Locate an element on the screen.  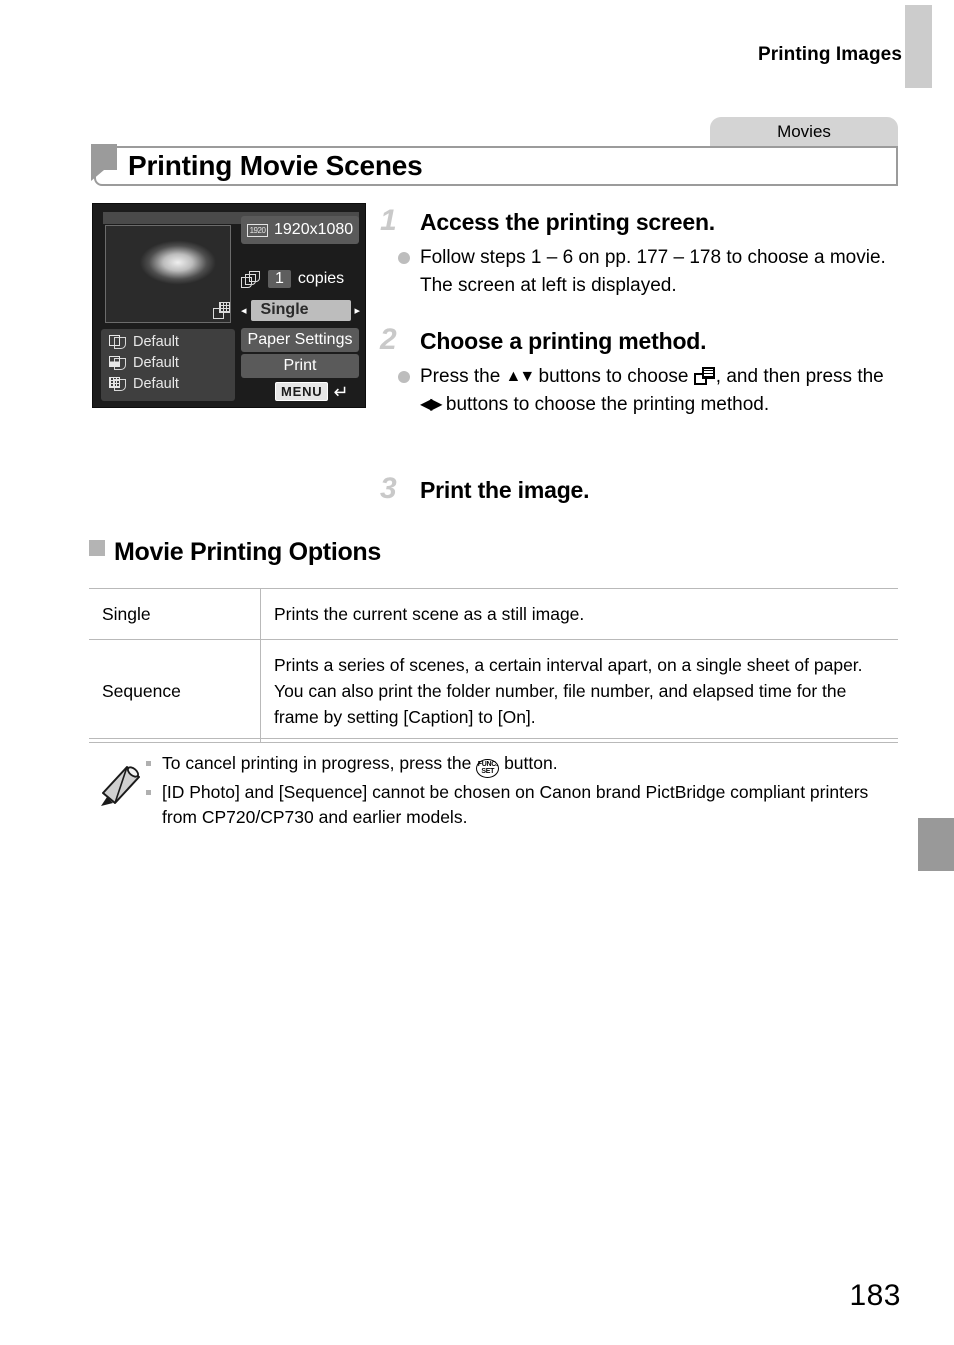
note-1-text-after: button. is located at coordinates (528, 763).